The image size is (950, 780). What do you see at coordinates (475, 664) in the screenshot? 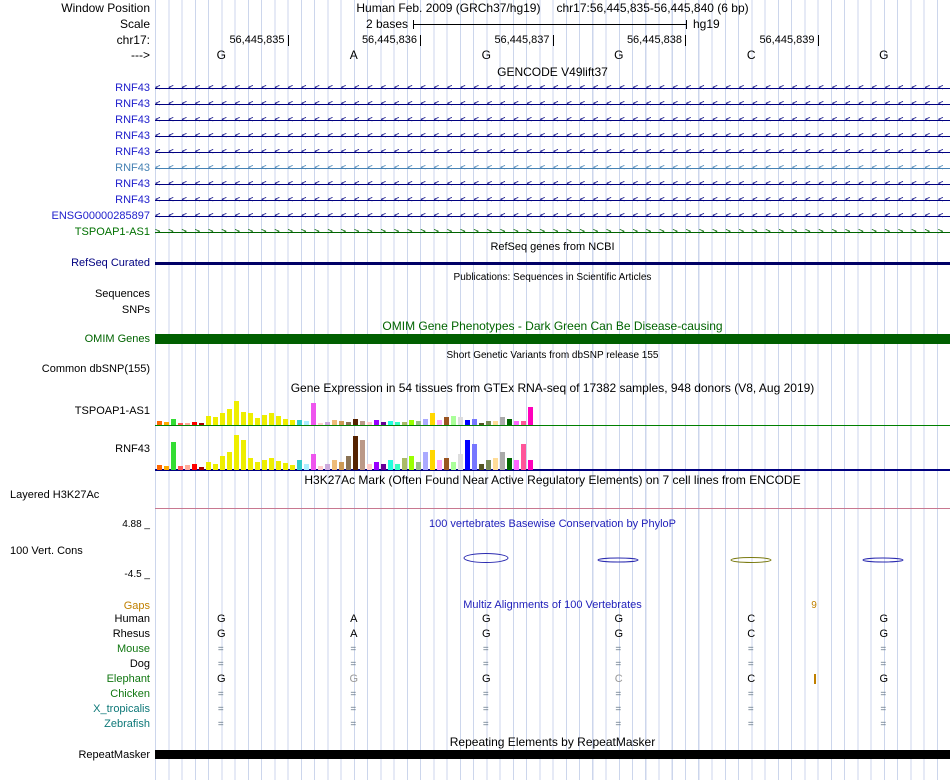
I see `alignment-row-dog: Dog = = = = = =` at bounding box center [475, 664].